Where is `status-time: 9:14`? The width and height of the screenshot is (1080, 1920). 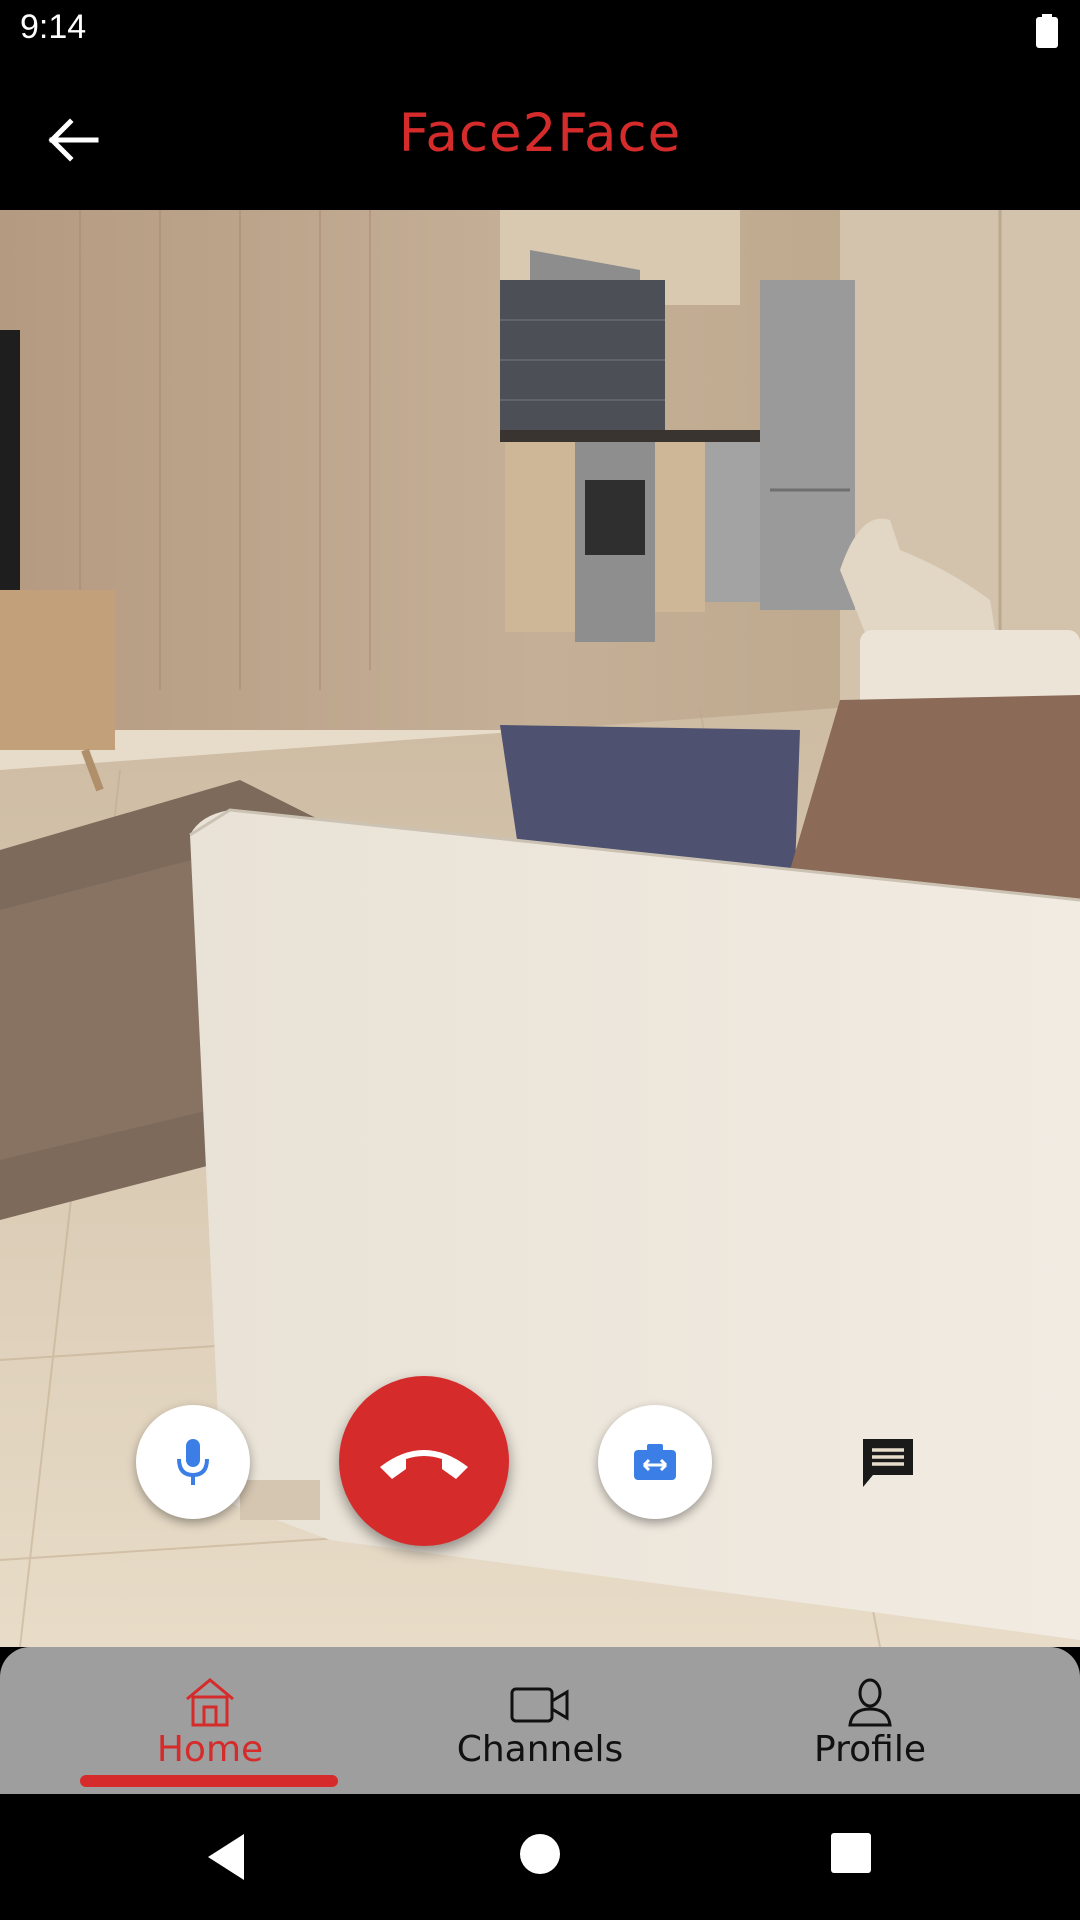
status-time: 9:14 is located at coordinates (53, 27).